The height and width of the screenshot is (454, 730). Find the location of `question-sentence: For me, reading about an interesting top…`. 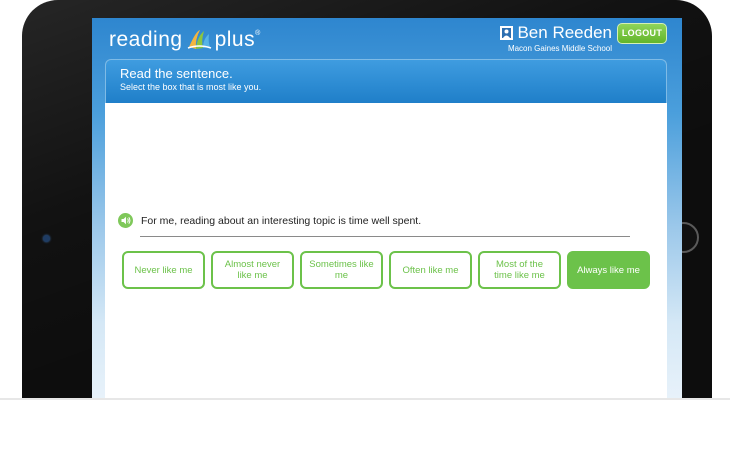

question-sentence: For me, reading about an interesting top… is located at coordinates (281, 220).